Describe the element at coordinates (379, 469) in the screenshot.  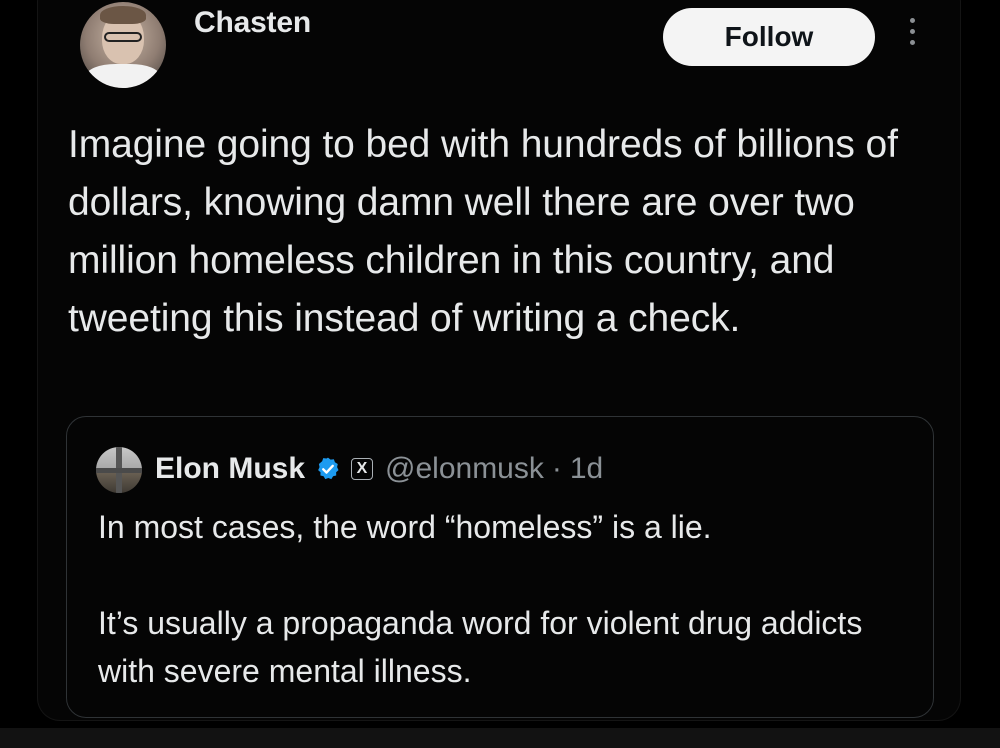
I see `quote-header: Elon Musk X @elonmusk · 1d` at that location.